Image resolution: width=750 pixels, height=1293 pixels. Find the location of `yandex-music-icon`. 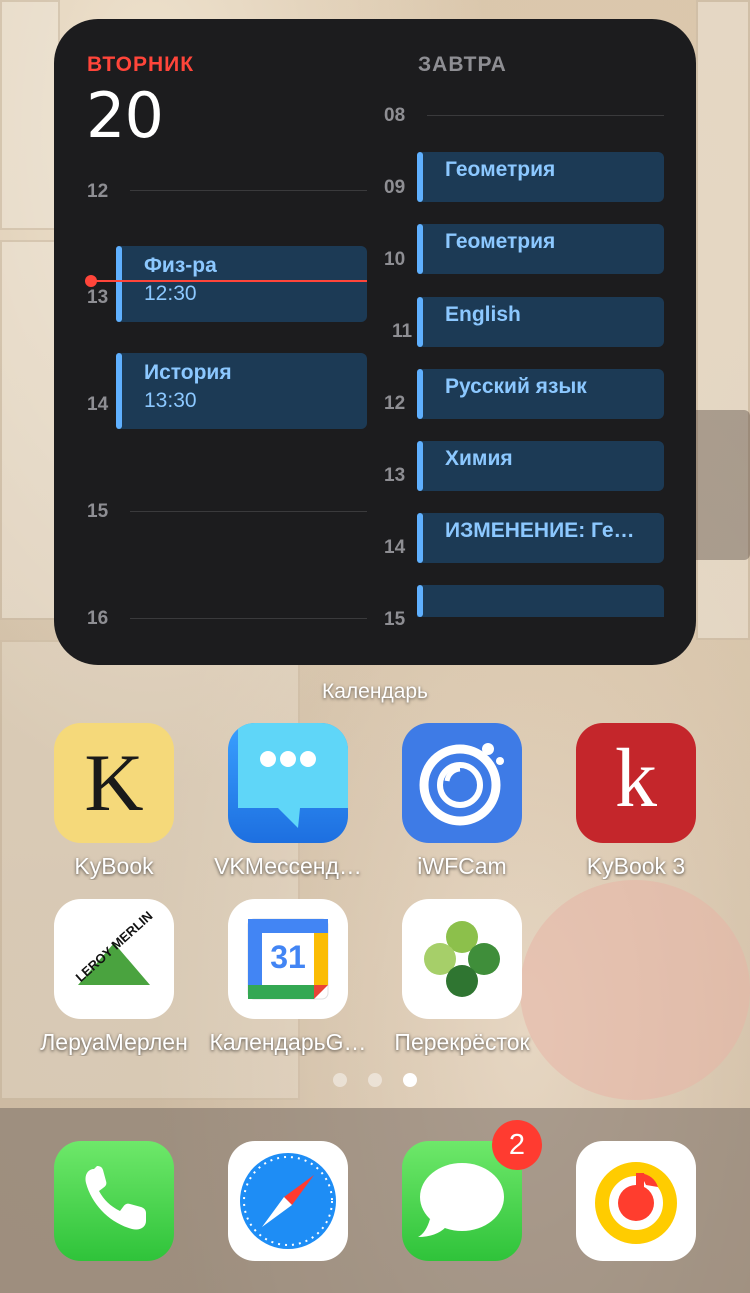

yandex-music-icon is located at coordinates (636, 1203).